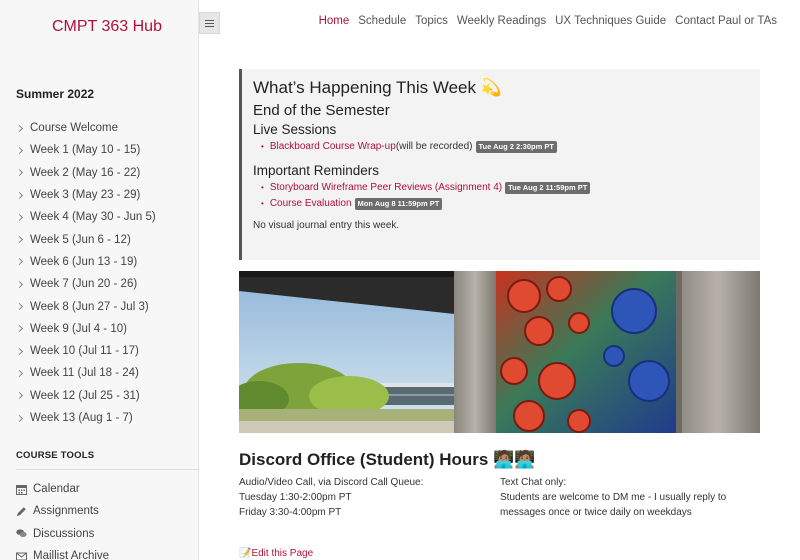 The image size is (800, 560). Describe the element at coordinates (501, 21) in the screenshot. I see `nav-weekly-readings: Weekly Readings` at that location.